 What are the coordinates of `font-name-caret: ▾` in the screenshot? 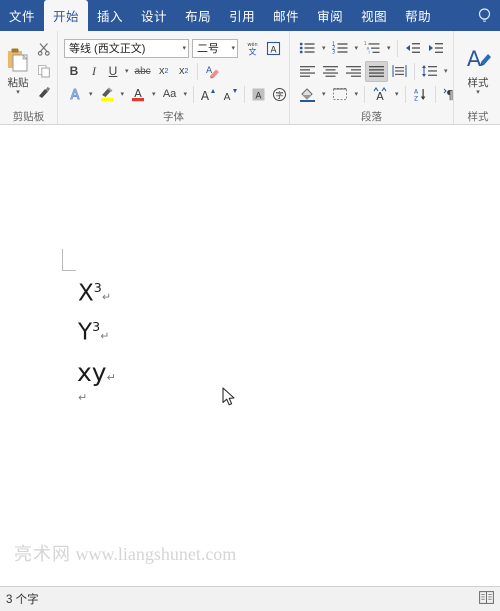 It's located at (182, 48).